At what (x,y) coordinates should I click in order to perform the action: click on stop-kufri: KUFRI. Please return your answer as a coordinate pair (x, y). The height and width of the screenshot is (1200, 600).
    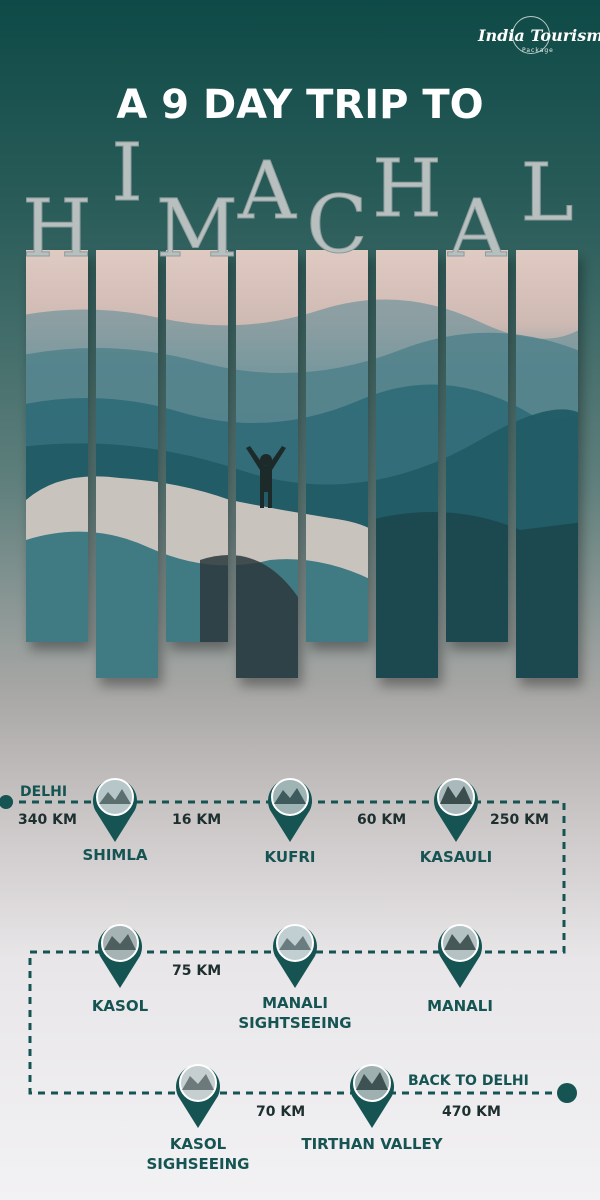
    Looking at the image, I should click on (290, 857).